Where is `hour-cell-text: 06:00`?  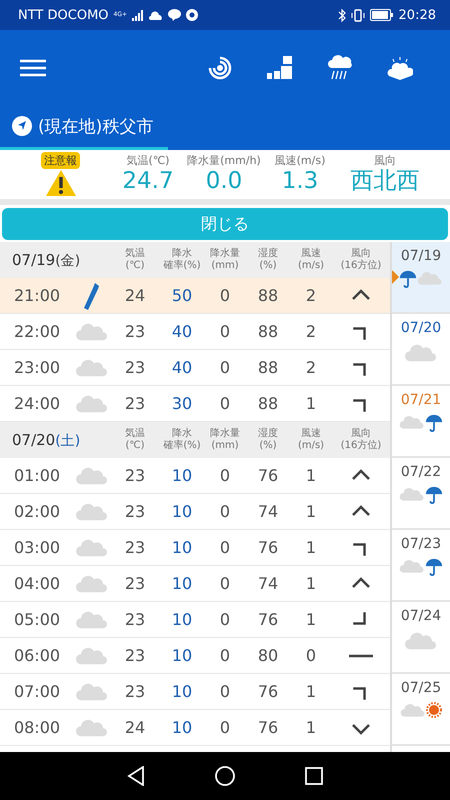 hour-cell-text: 06:00 is located at coordinates (37, 655).